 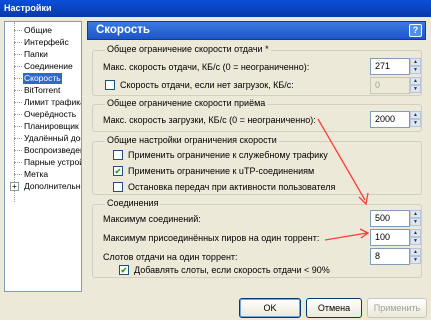 I want to click on expand-plus-icon: +, so click(x=14, y=186).